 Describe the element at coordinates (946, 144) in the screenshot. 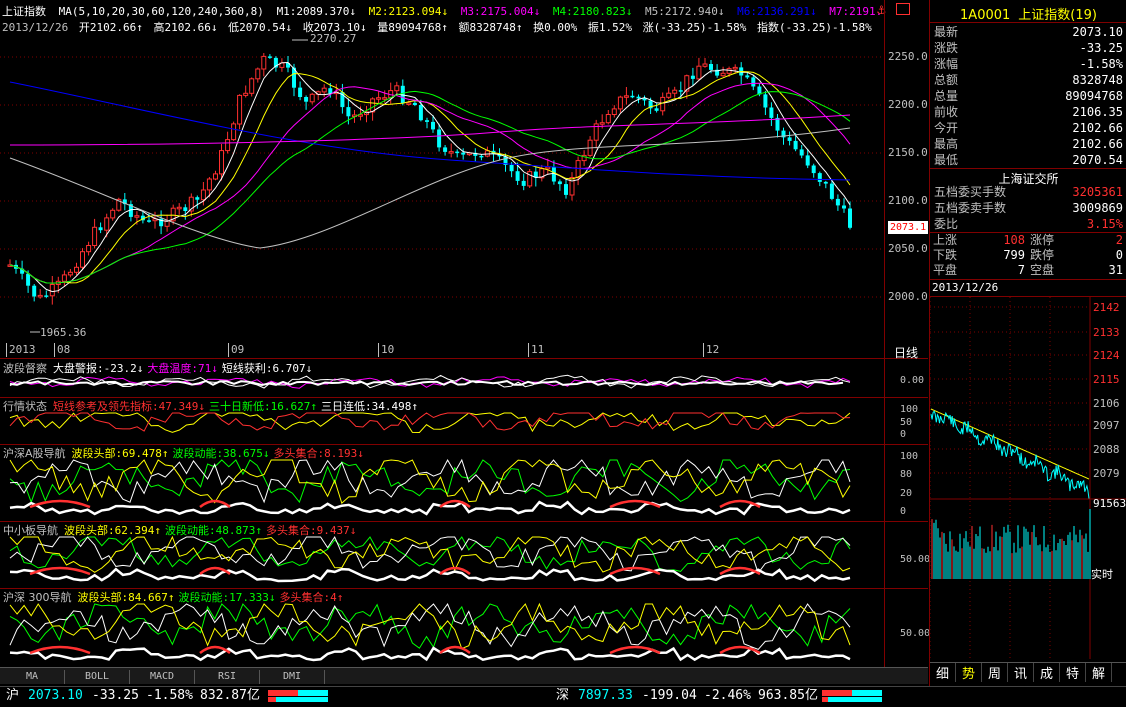

I see `quote-label: 最高` at that location.